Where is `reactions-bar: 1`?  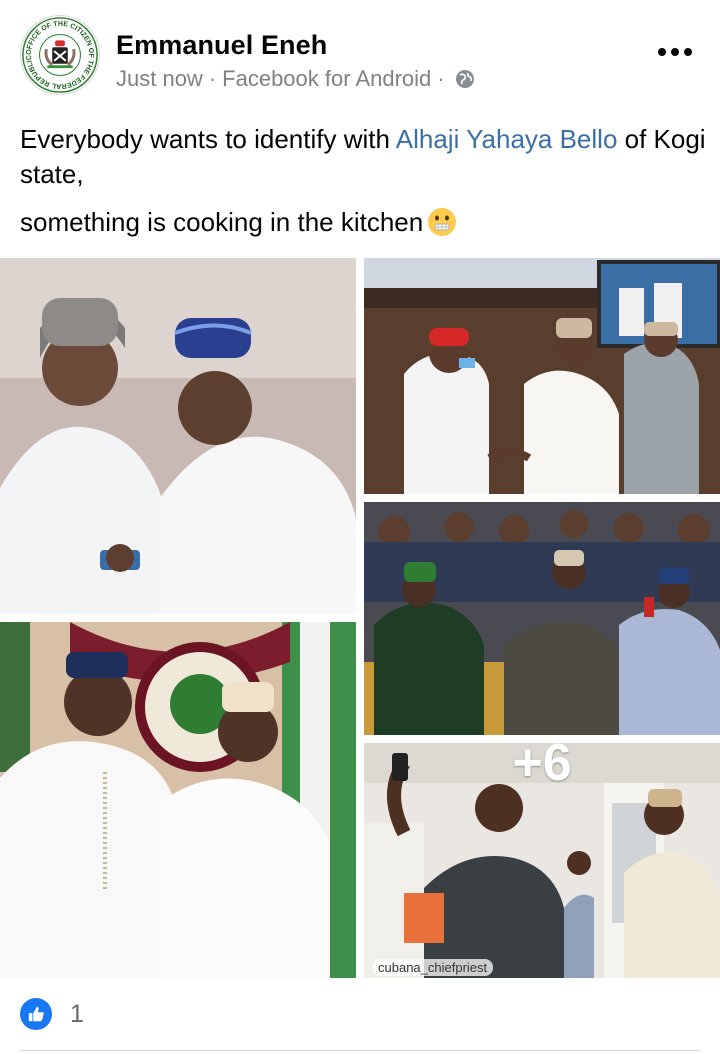 reactions-bar: 1 is located at coordinates (52, 1014).